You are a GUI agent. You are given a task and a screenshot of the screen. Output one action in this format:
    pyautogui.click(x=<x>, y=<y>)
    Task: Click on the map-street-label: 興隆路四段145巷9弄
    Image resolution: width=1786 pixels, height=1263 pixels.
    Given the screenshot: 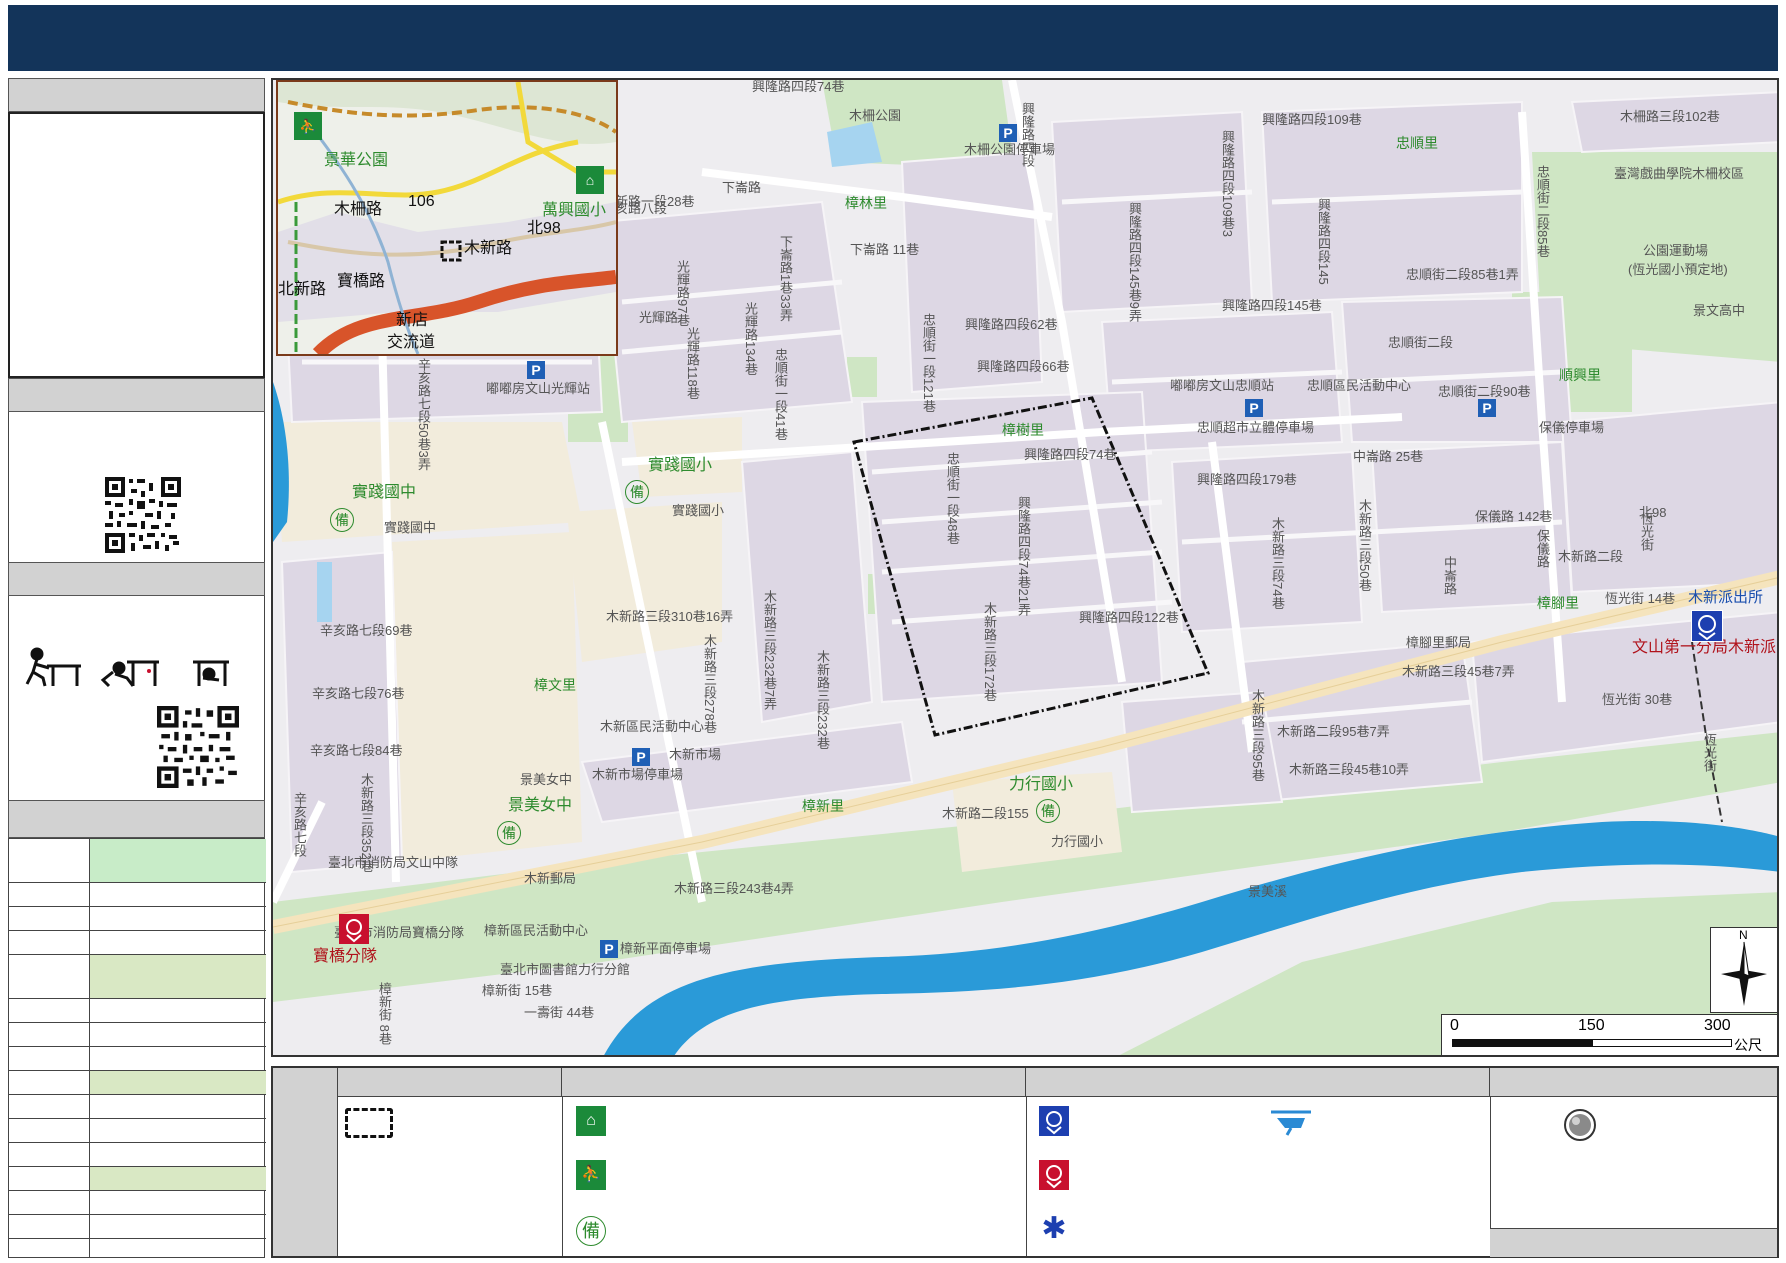 What is the action you would take?
    pyautogui.click(x=1134, y=262)
    